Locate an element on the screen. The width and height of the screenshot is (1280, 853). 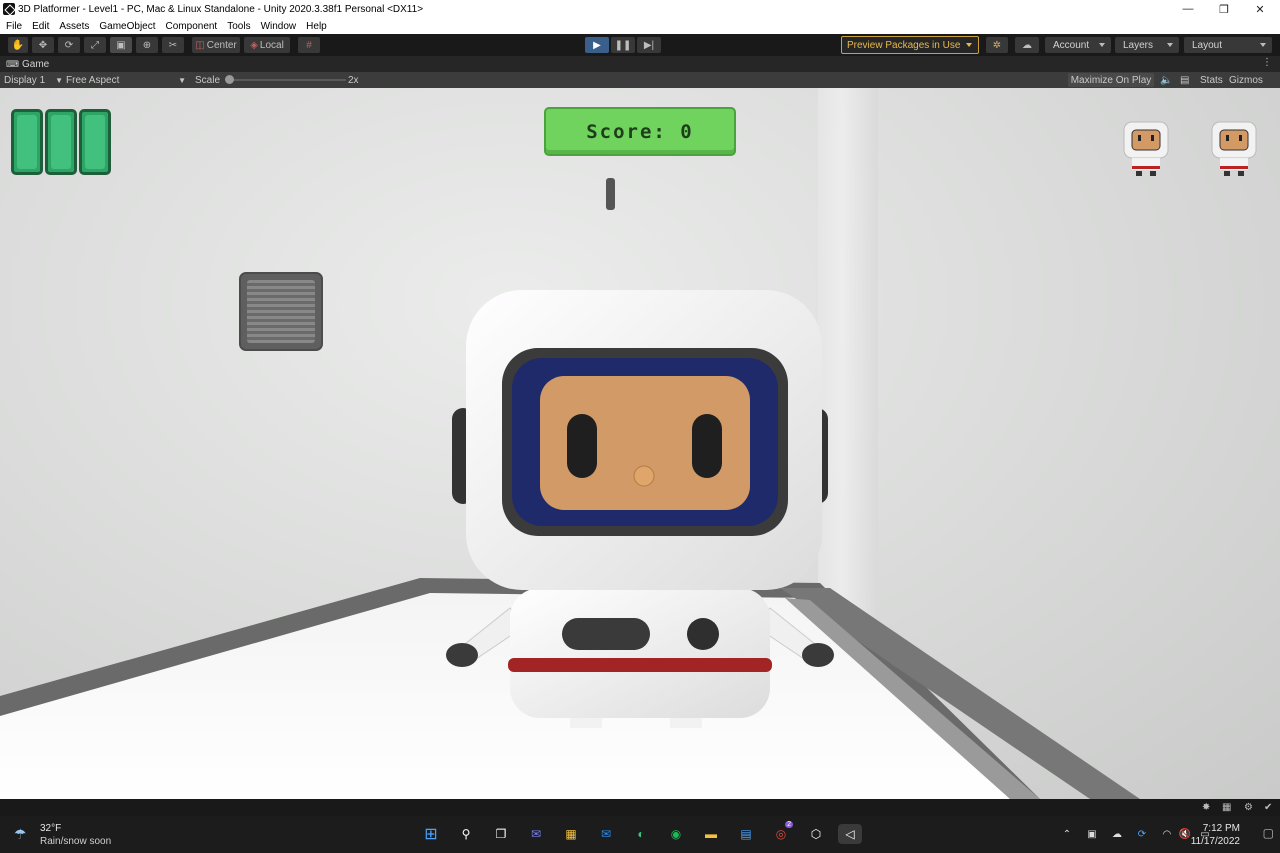
mail-icon: ✉ is located at coordinates (606, 834).